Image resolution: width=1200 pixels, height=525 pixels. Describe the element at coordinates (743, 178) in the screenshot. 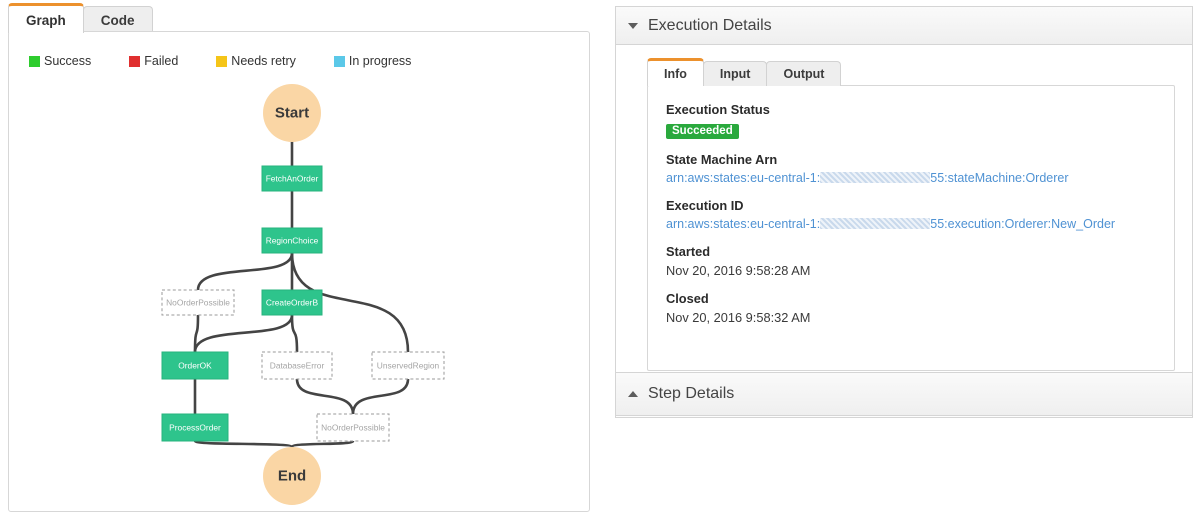

I see `state-machine-arn-prefix: arn:aws:states:eu-central-1:` at that location.